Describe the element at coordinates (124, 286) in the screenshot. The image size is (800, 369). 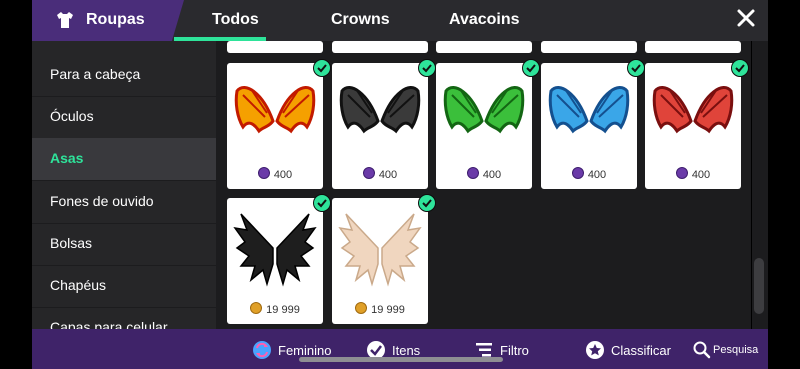
I see `sidebar-item-chapeus: Chapéus` at that location.